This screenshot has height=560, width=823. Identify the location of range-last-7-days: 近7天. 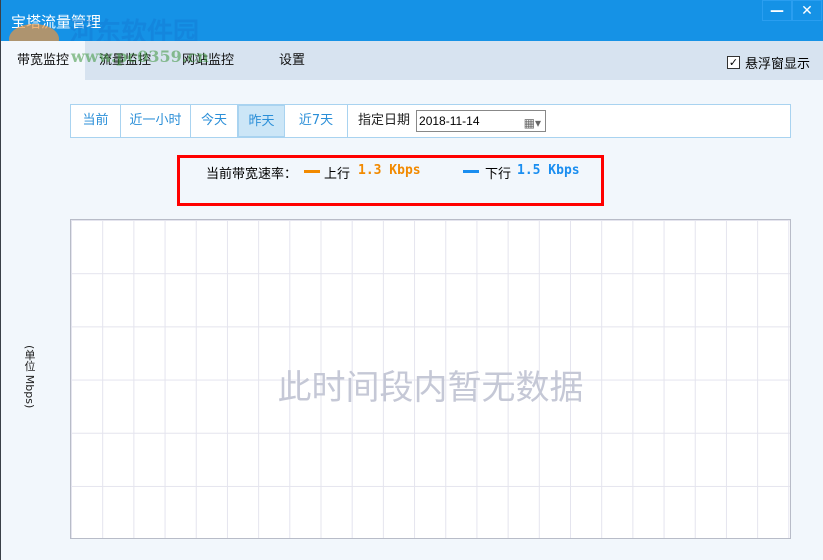
(316, 121).